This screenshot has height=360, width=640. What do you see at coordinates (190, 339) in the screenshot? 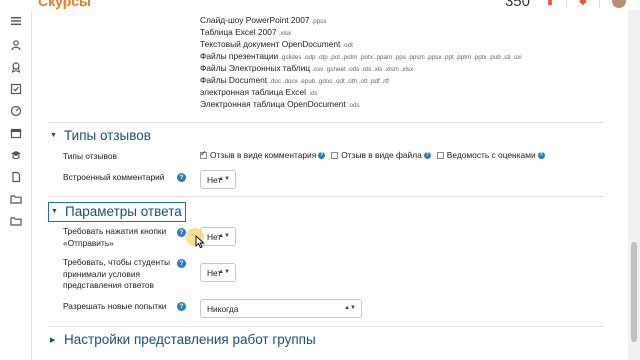
I see `section-title: Настройки представления работ группы` at bounding box center [190, 339].